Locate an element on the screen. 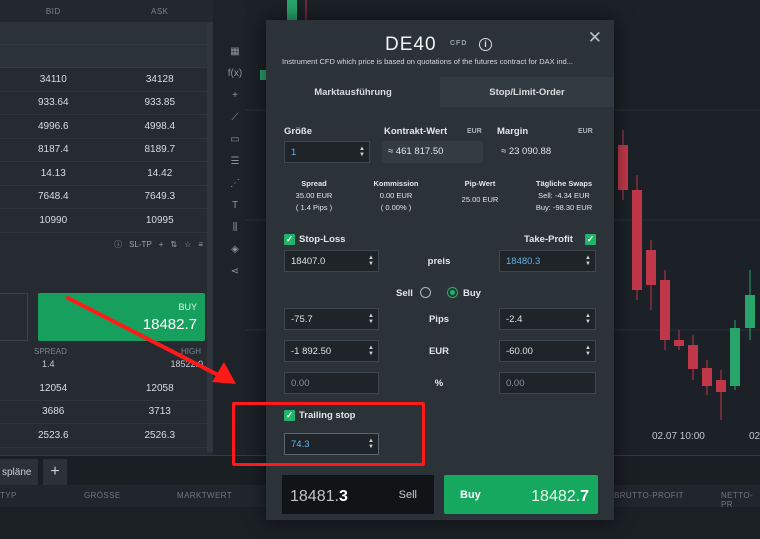  ask-value: 14.42 is located at coordinates (160, 173).